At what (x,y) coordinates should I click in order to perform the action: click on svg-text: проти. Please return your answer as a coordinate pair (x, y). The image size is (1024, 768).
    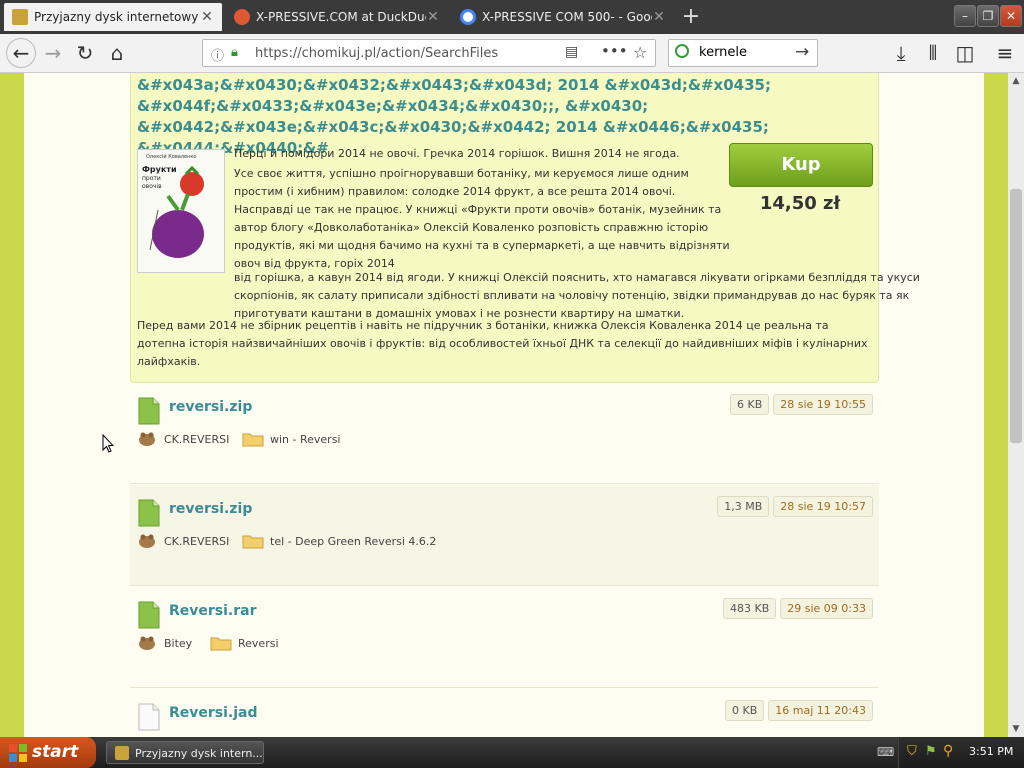
    Looking at the image, I should click on (151, 178).